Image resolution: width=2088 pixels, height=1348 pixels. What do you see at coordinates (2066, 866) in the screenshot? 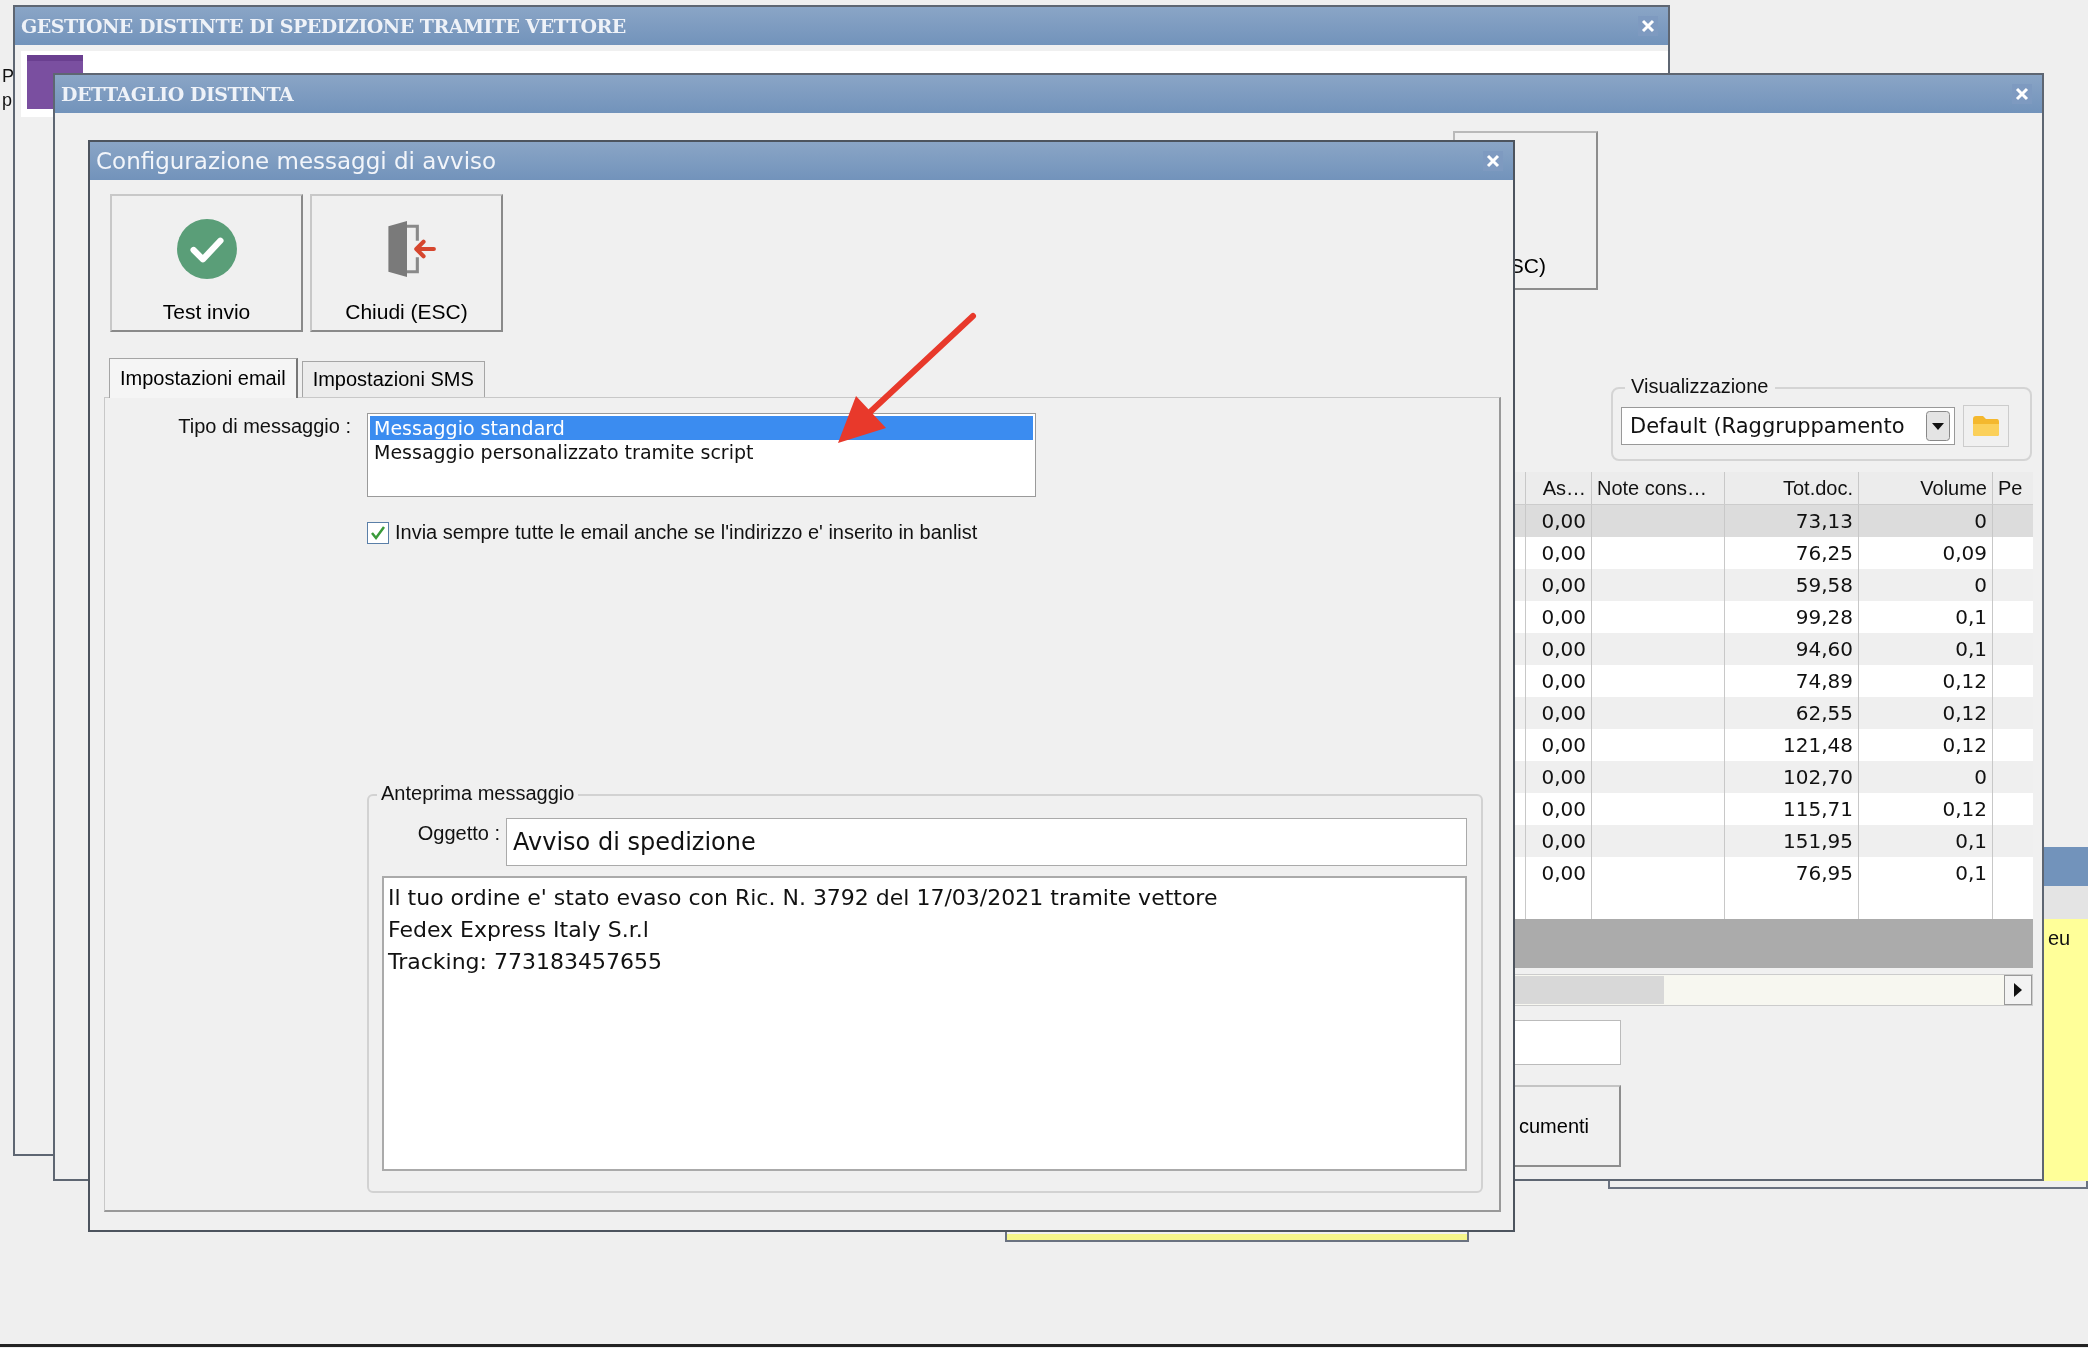
I see `window-titlebar` at bounding box center [2066, 866].